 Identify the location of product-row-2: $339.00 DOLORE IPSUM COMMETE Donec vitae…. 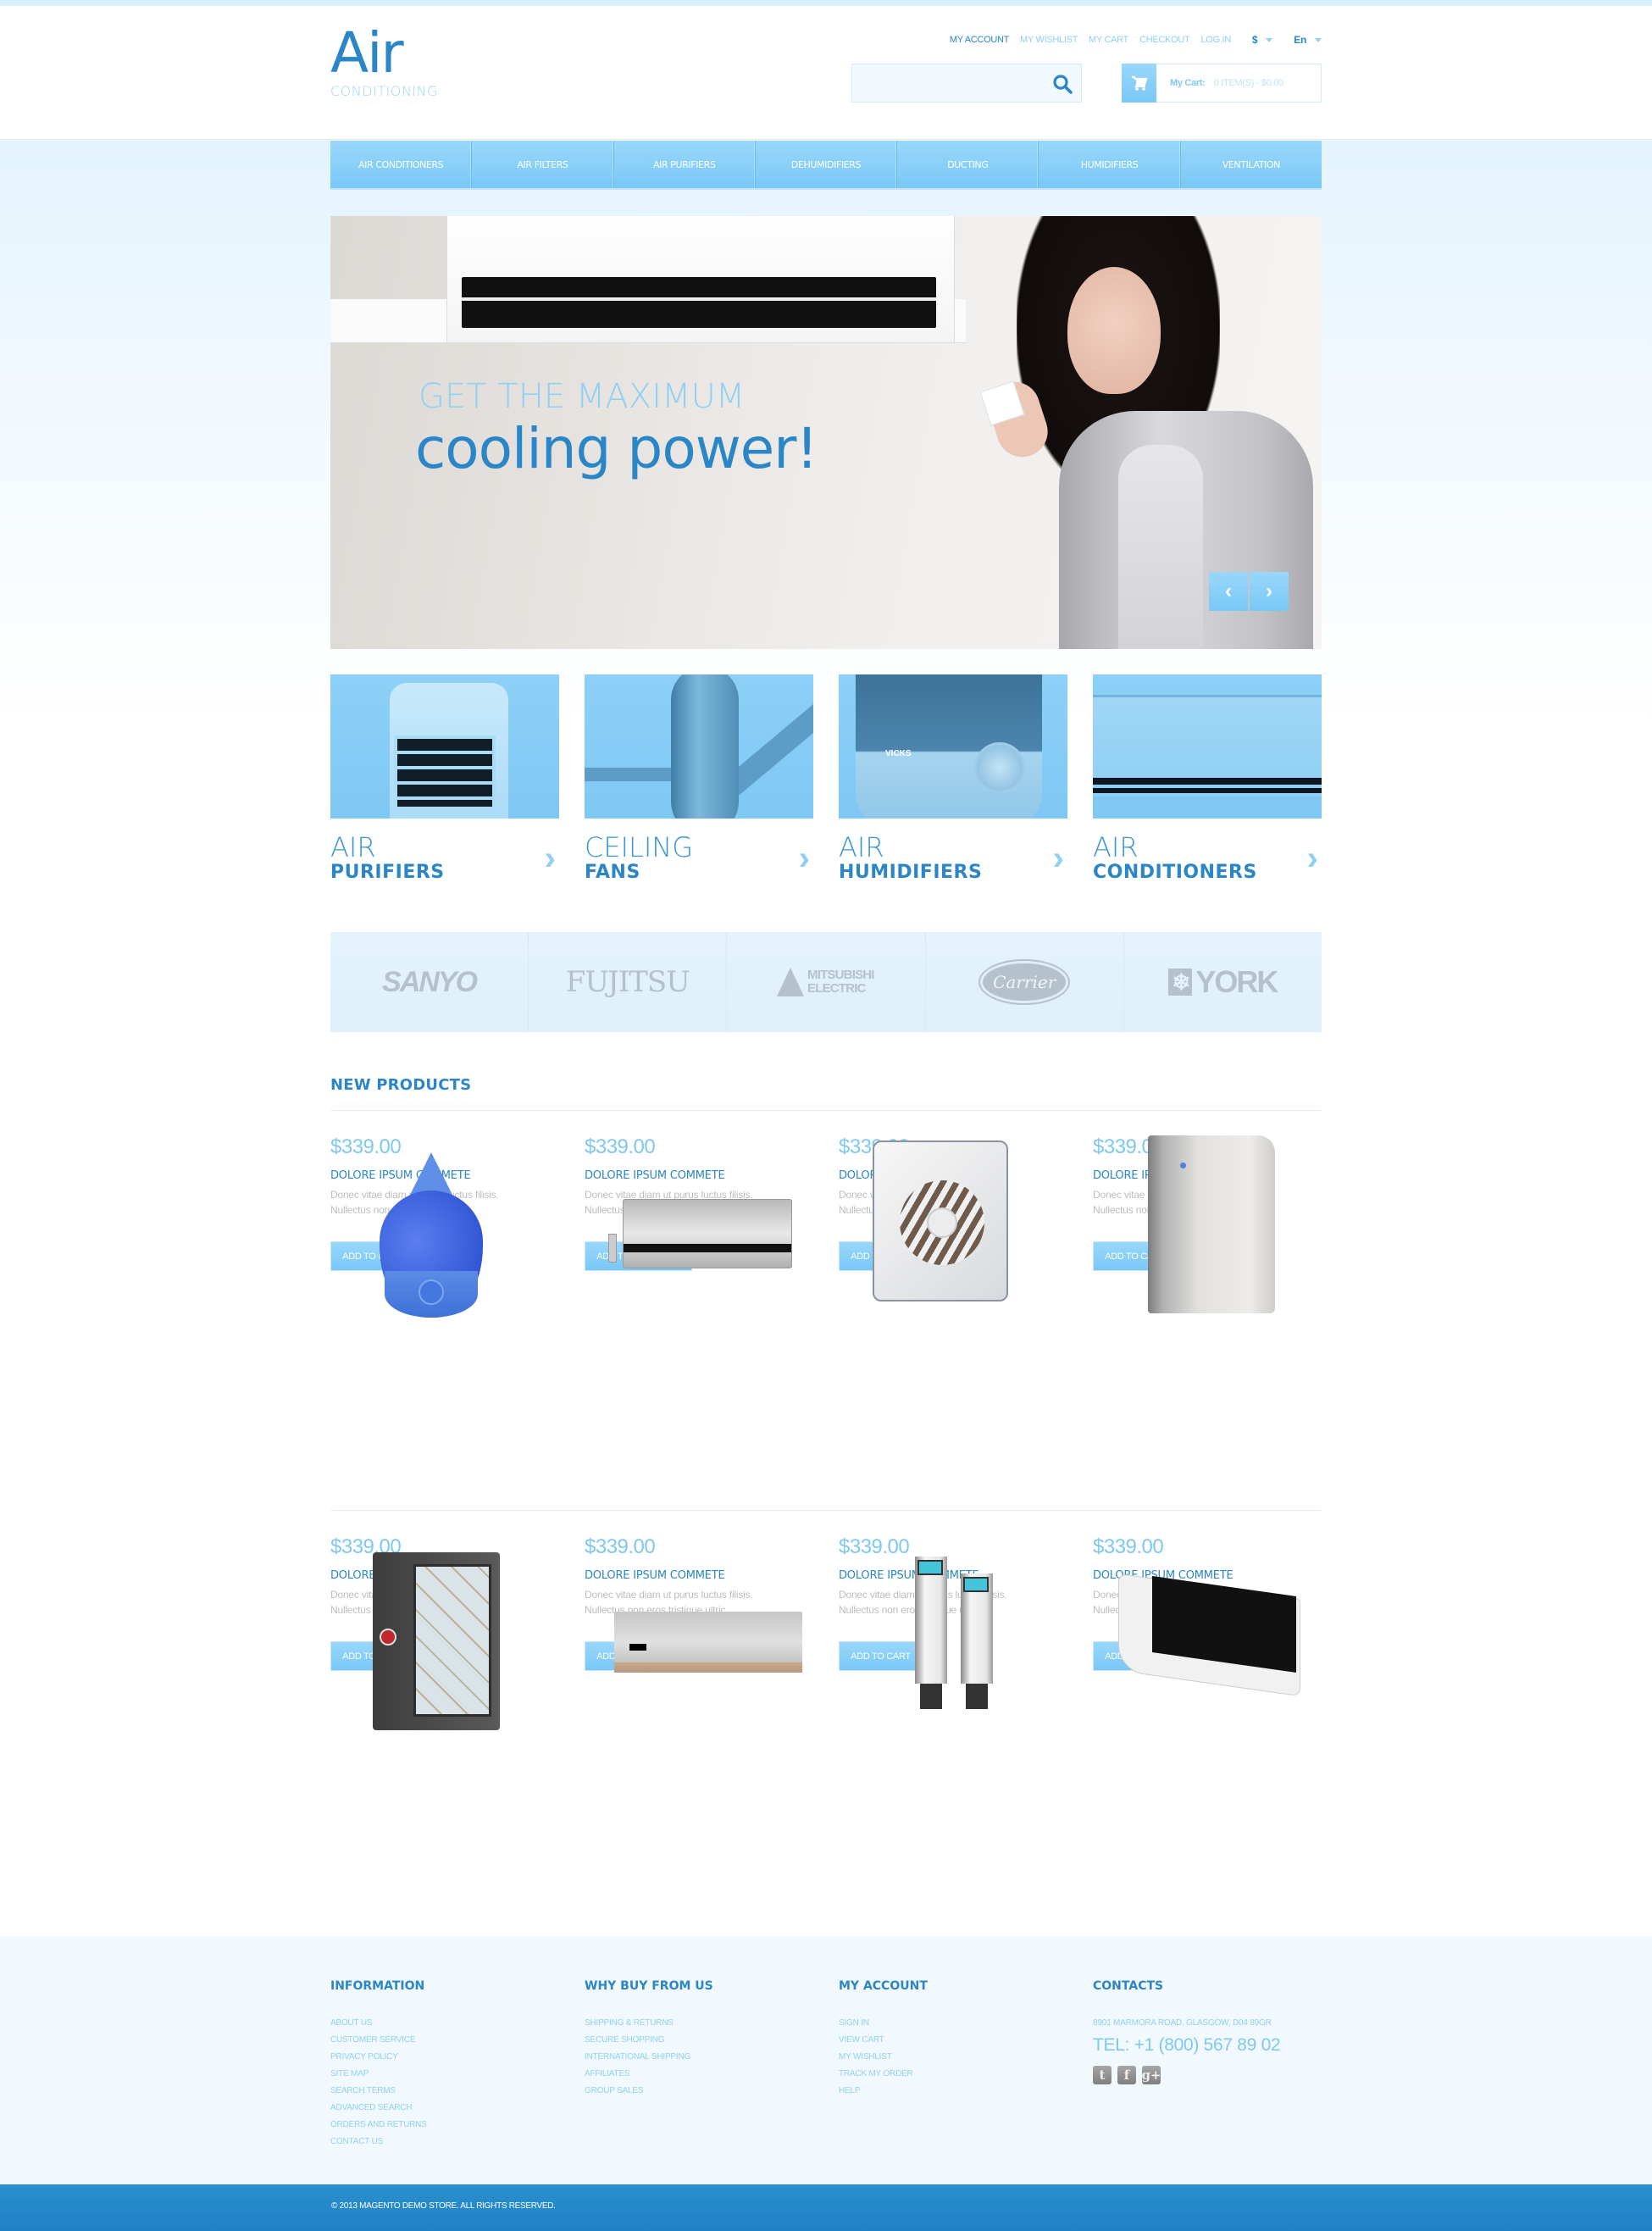
(826, 1632).